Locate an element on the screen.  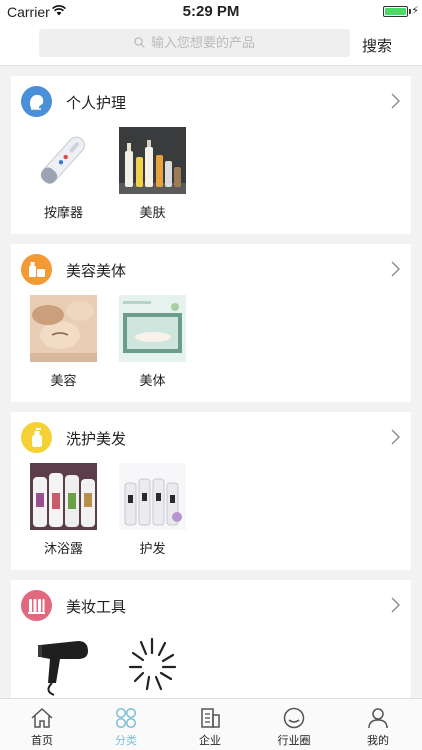
hair-dryer-image is located at coordinates (63, 664).